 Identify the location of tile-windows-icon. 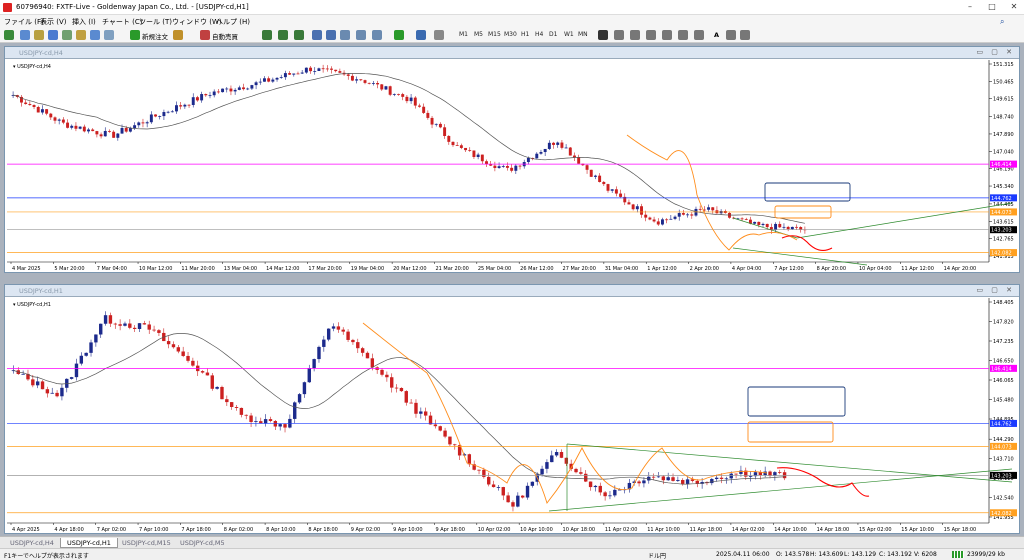
(345, 35).